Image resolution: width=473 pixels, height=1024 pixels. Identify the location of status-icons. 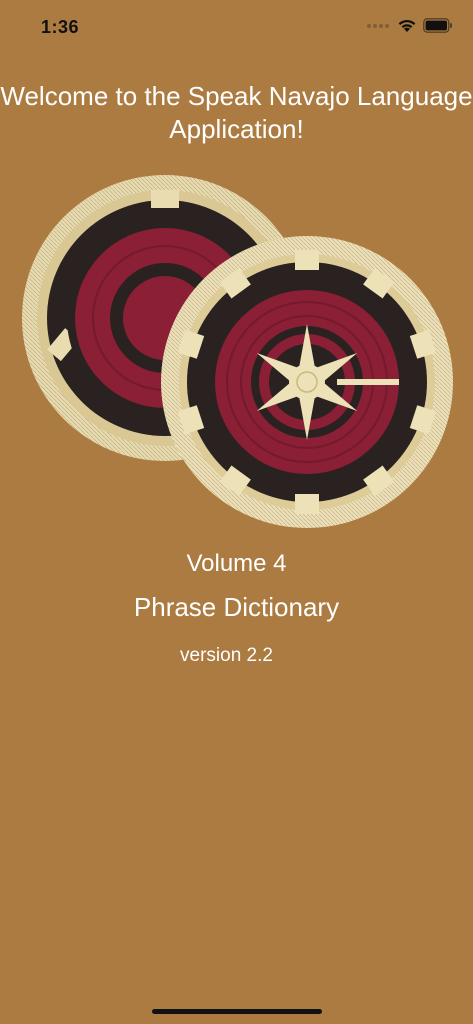
(410, 25).